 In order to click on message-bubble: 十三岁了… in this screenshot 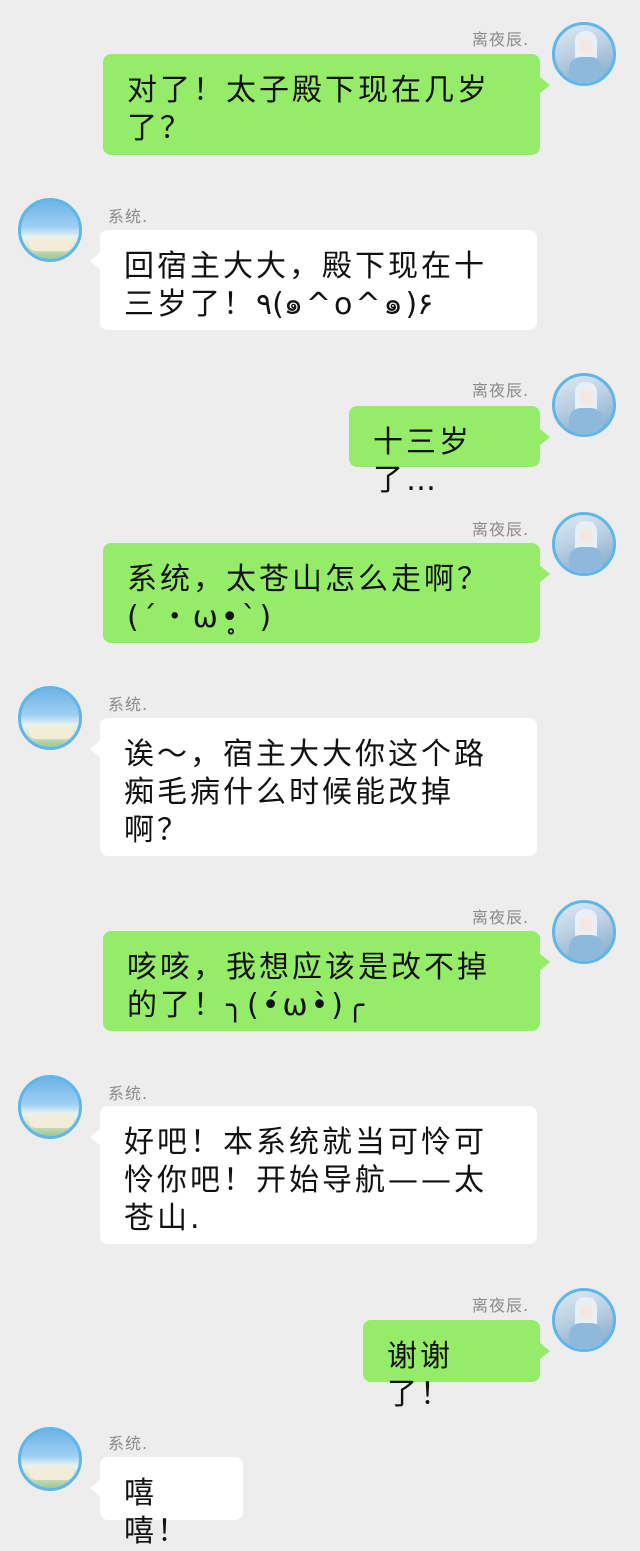, I will do `click(449, 452)`.